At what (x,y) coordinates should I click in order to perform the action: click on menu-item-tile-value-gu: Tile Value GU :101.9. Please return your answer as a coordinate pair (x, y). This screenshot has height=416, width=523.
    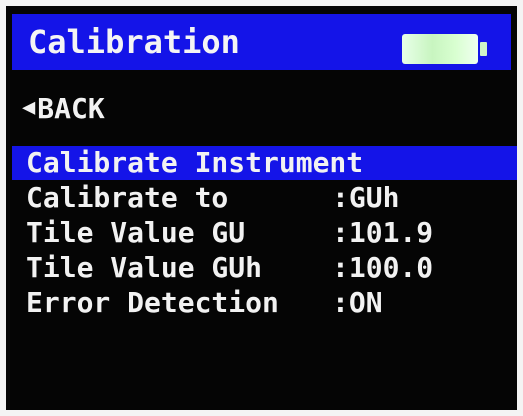
    Looking at the image, I should click on (264, 233).